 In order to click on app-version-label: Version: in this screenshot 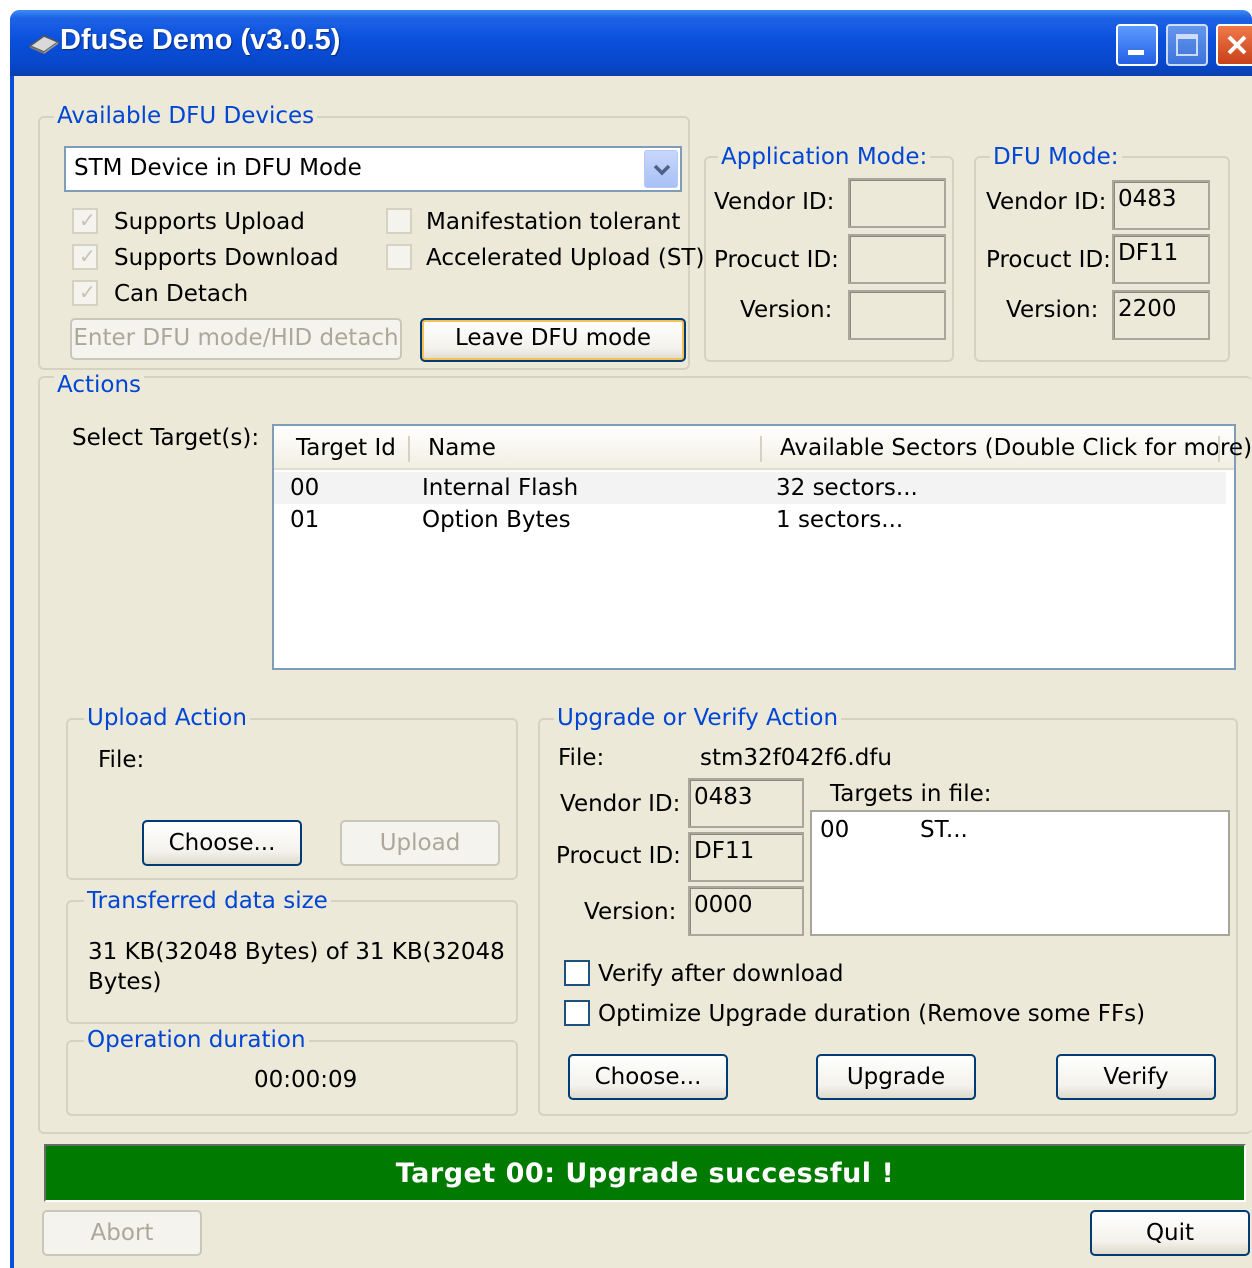, I will do `click(786, 310)`.